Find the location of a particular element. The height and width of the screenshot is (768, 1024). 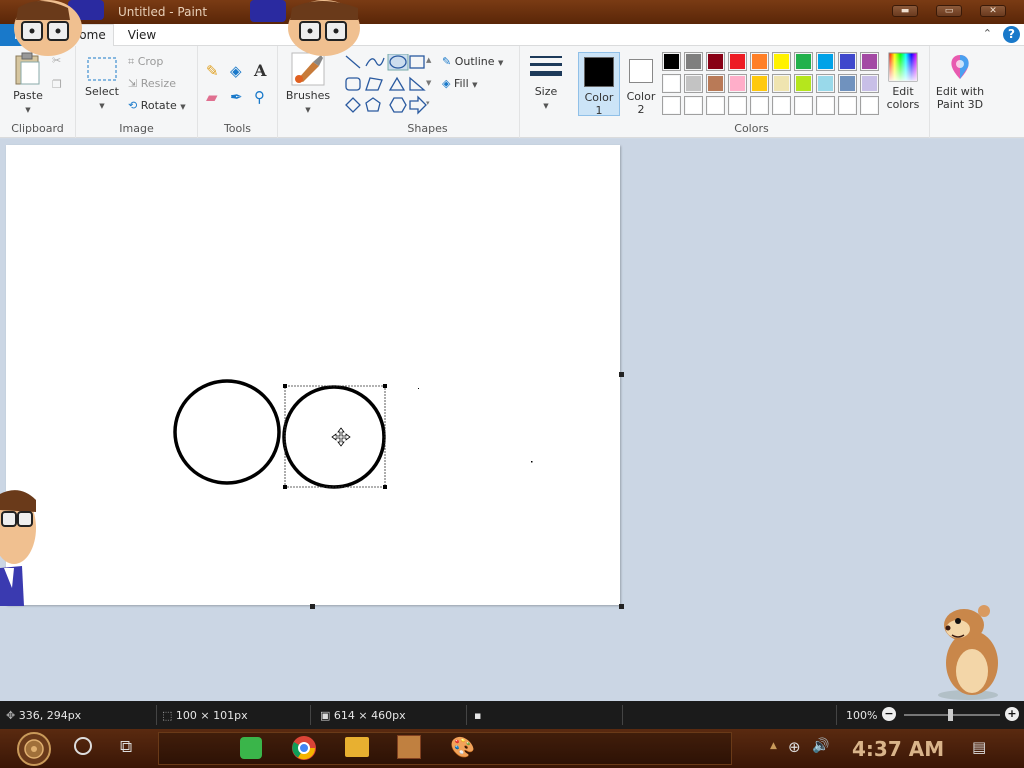

canvas-resize-handle-right is located at coordinates (621, 374).